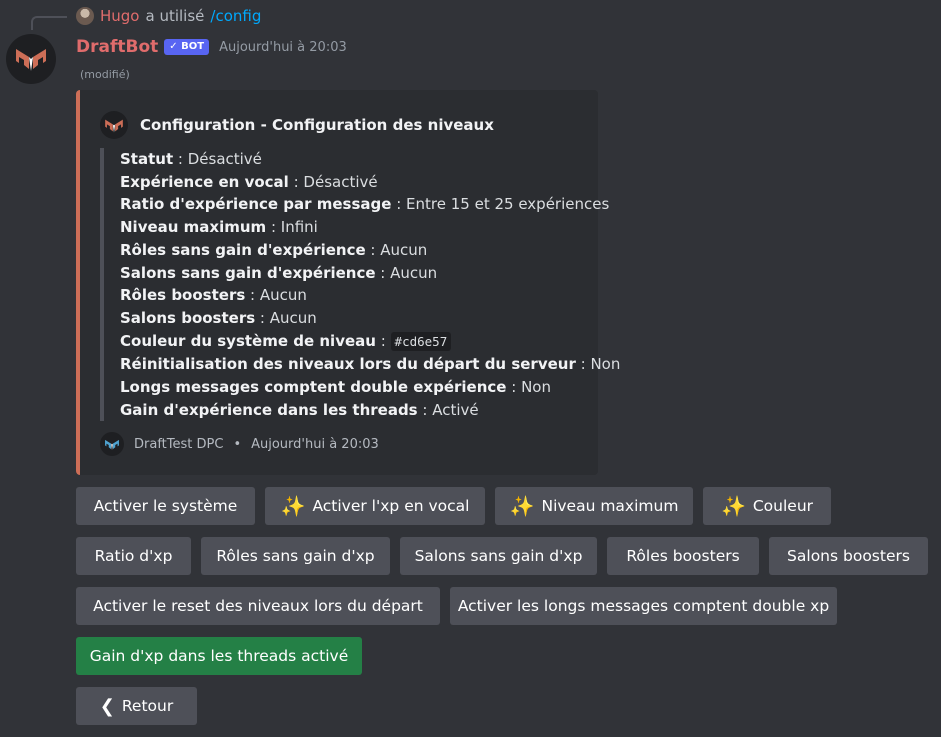 Image resolution: width=941 pixels, height=737 pixels. I want to click on reply-reference: Hugo a utilisé /config, so click(168, 16).